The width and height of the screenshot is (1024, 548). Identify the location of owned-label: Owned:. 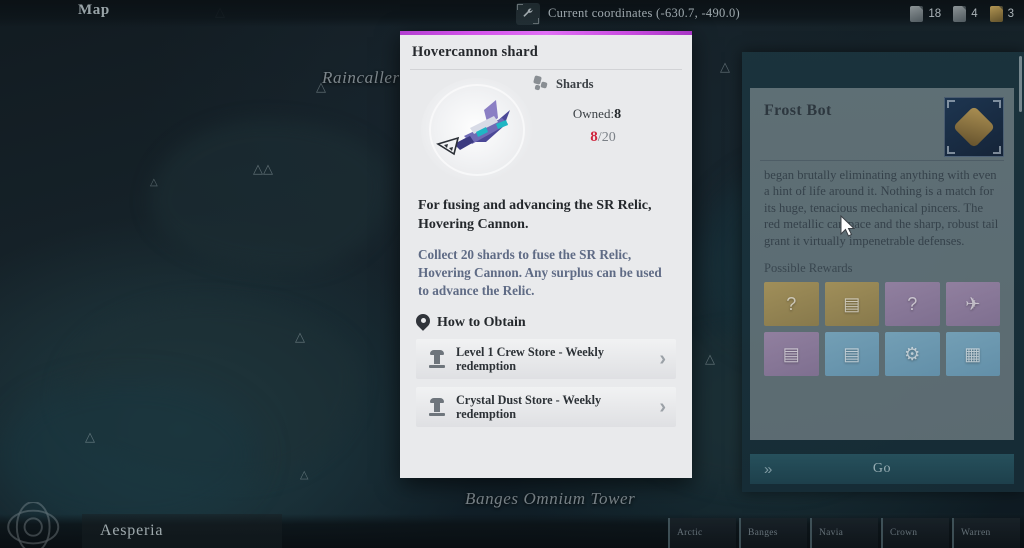
(593, 113).